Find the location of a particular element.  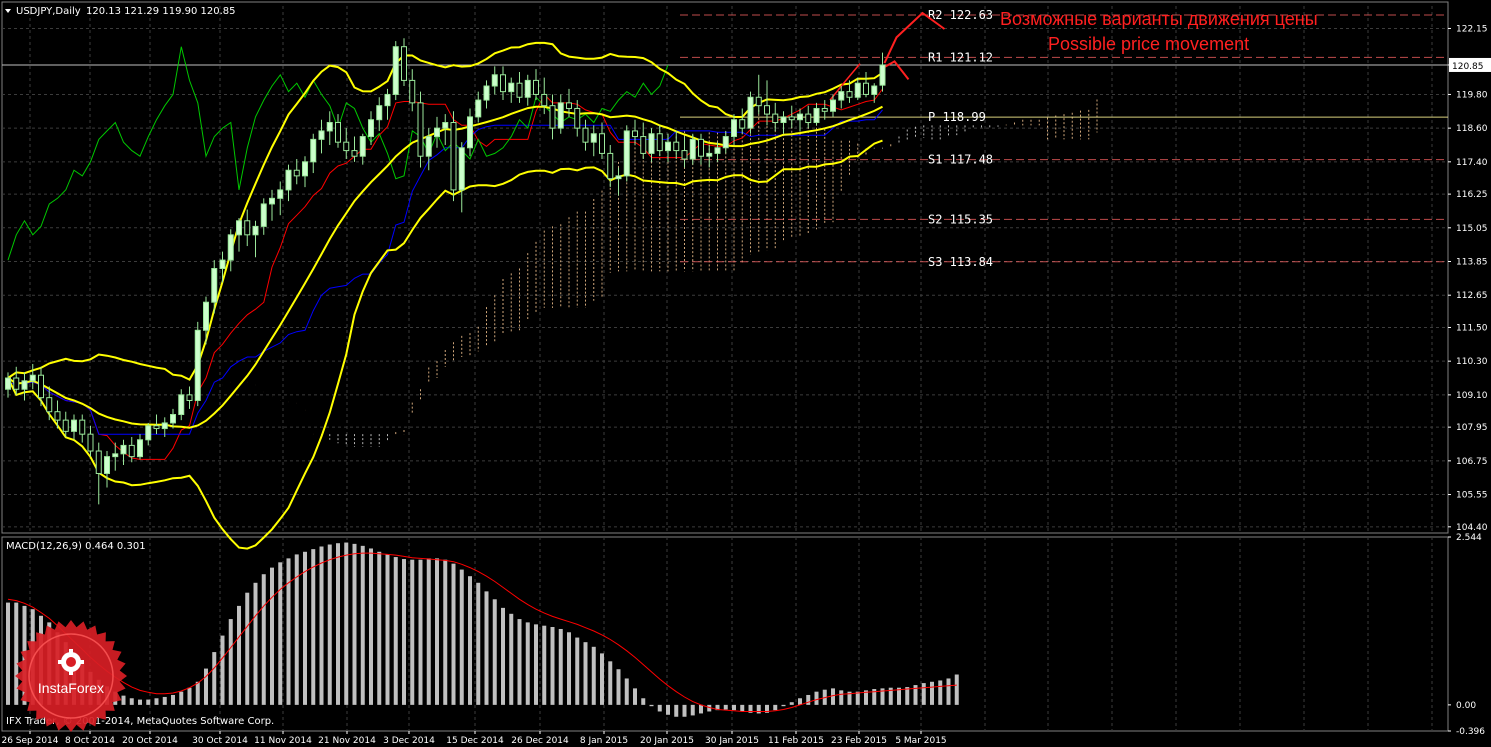

pivot-label-s2: S2 115.35 is located at coordinates (960, 219).